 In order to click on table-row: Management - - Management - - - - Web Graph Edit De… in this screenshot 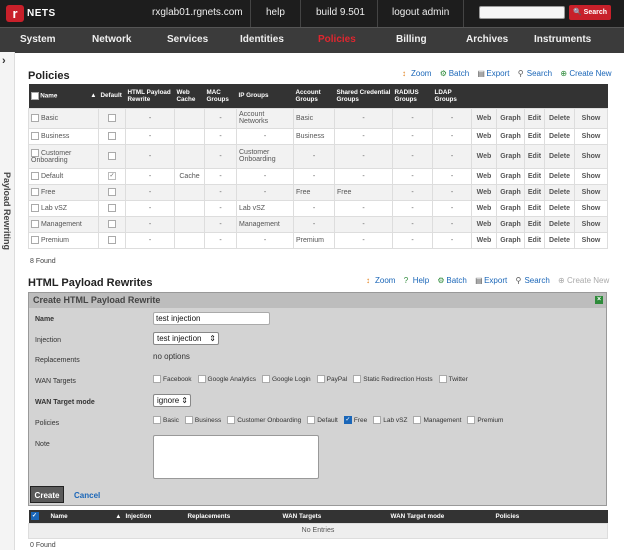, I will do `click(318, 224)`.